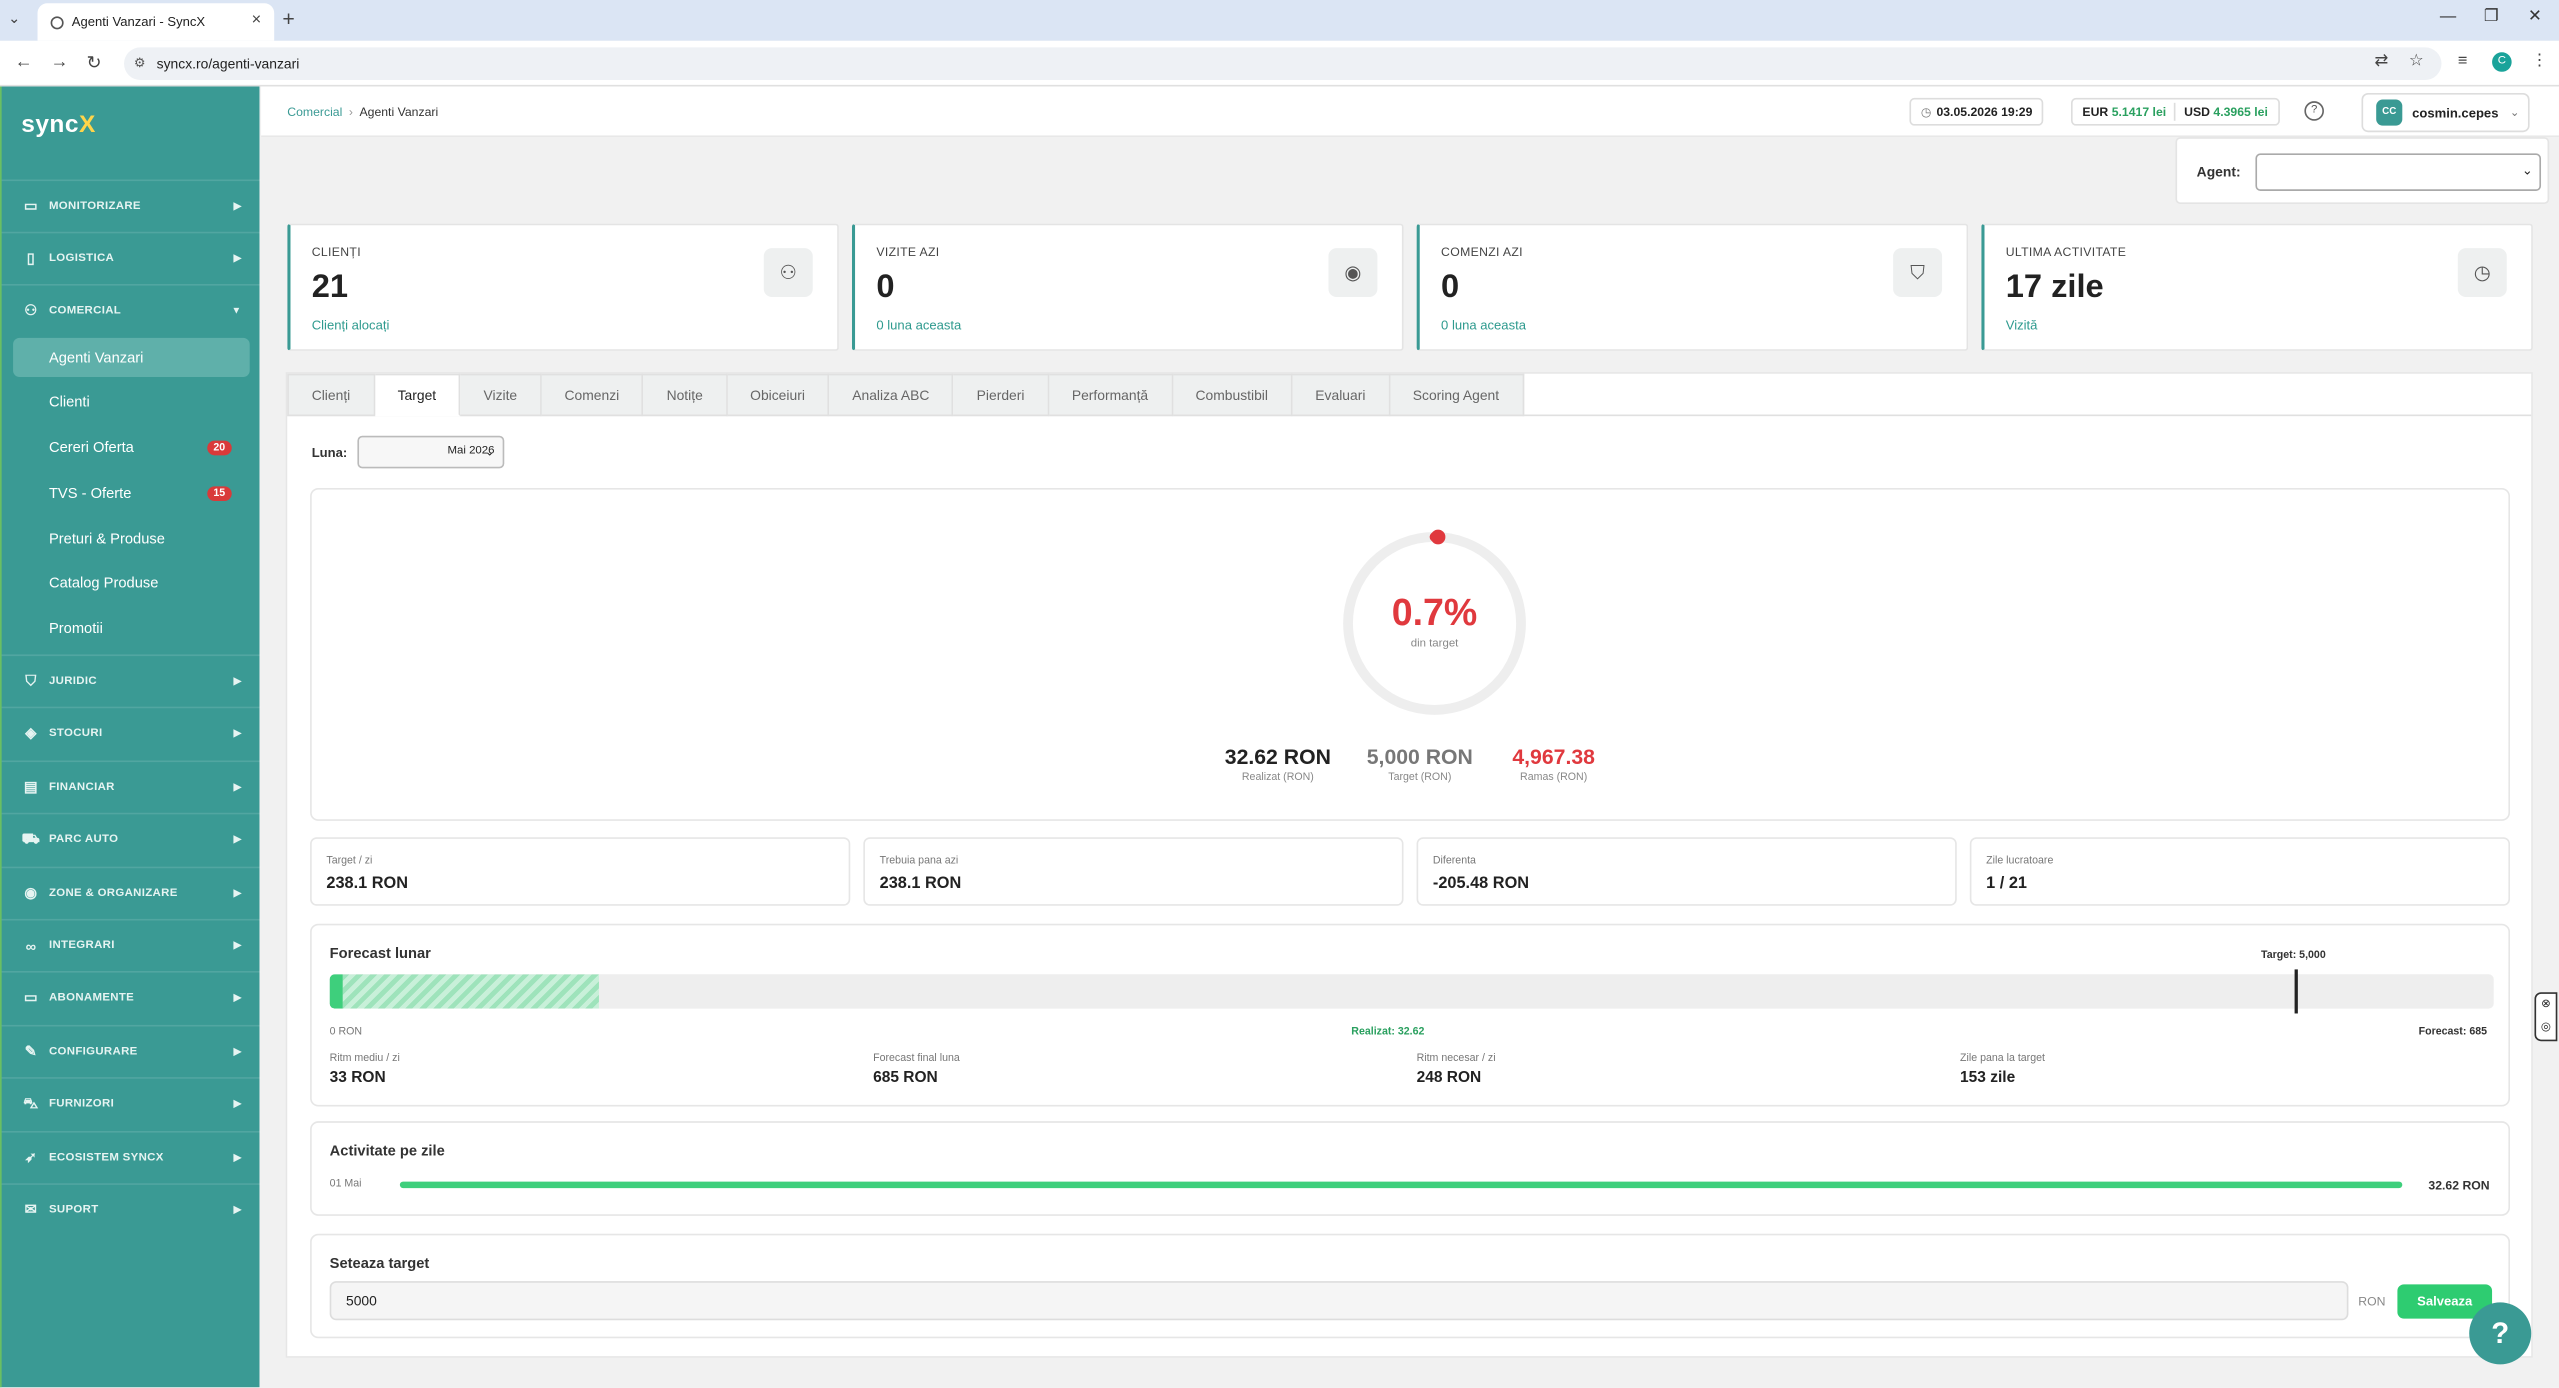  I want to click on target-marker-label: Target: 5,000, so click(2293, 955).